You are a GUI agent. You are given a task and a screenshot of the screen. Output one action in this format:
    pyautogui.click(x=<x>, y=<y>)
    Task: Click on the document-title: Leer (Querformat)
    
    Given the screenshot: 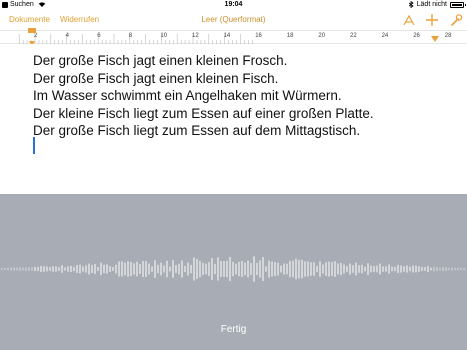 What is the action you would take?
    pyautogui.click(x=233, y=19)
    